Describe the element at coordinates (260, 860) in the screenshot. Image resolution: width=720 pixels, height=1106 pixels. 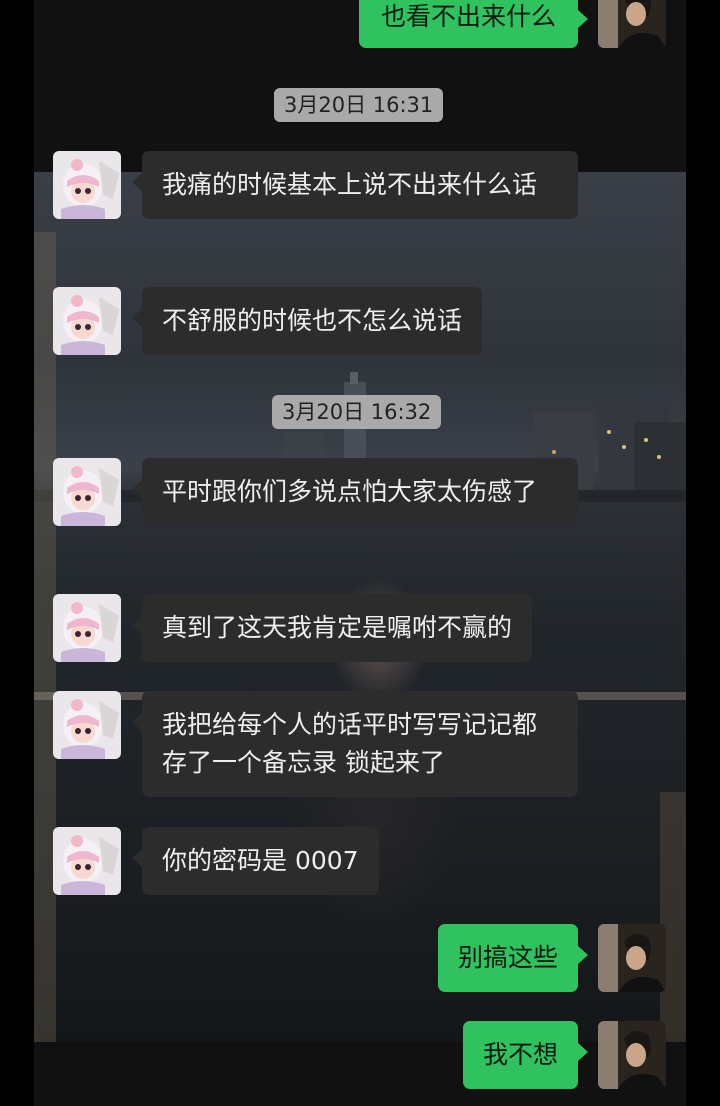
I see `message-text: 你的密码是 0007` at that location.